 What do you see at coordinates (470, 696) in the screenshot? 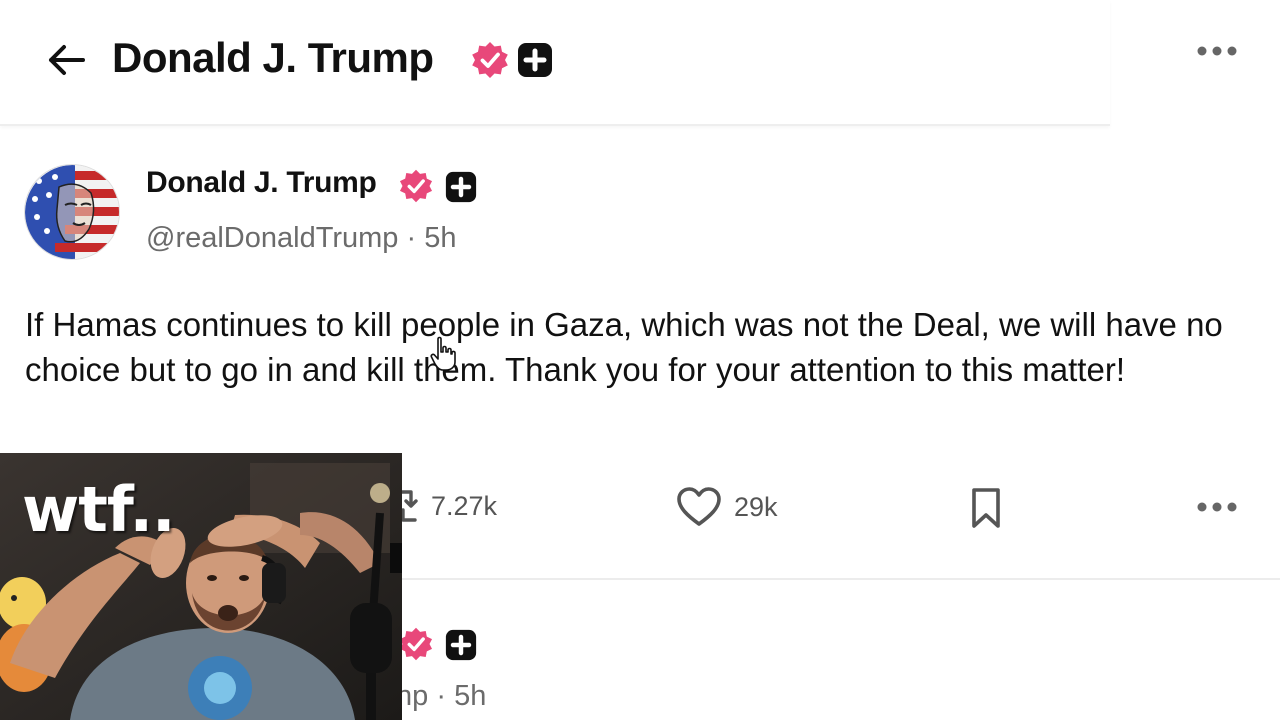
I see `next-post-time: 5h` at bounding box center [470, 696].